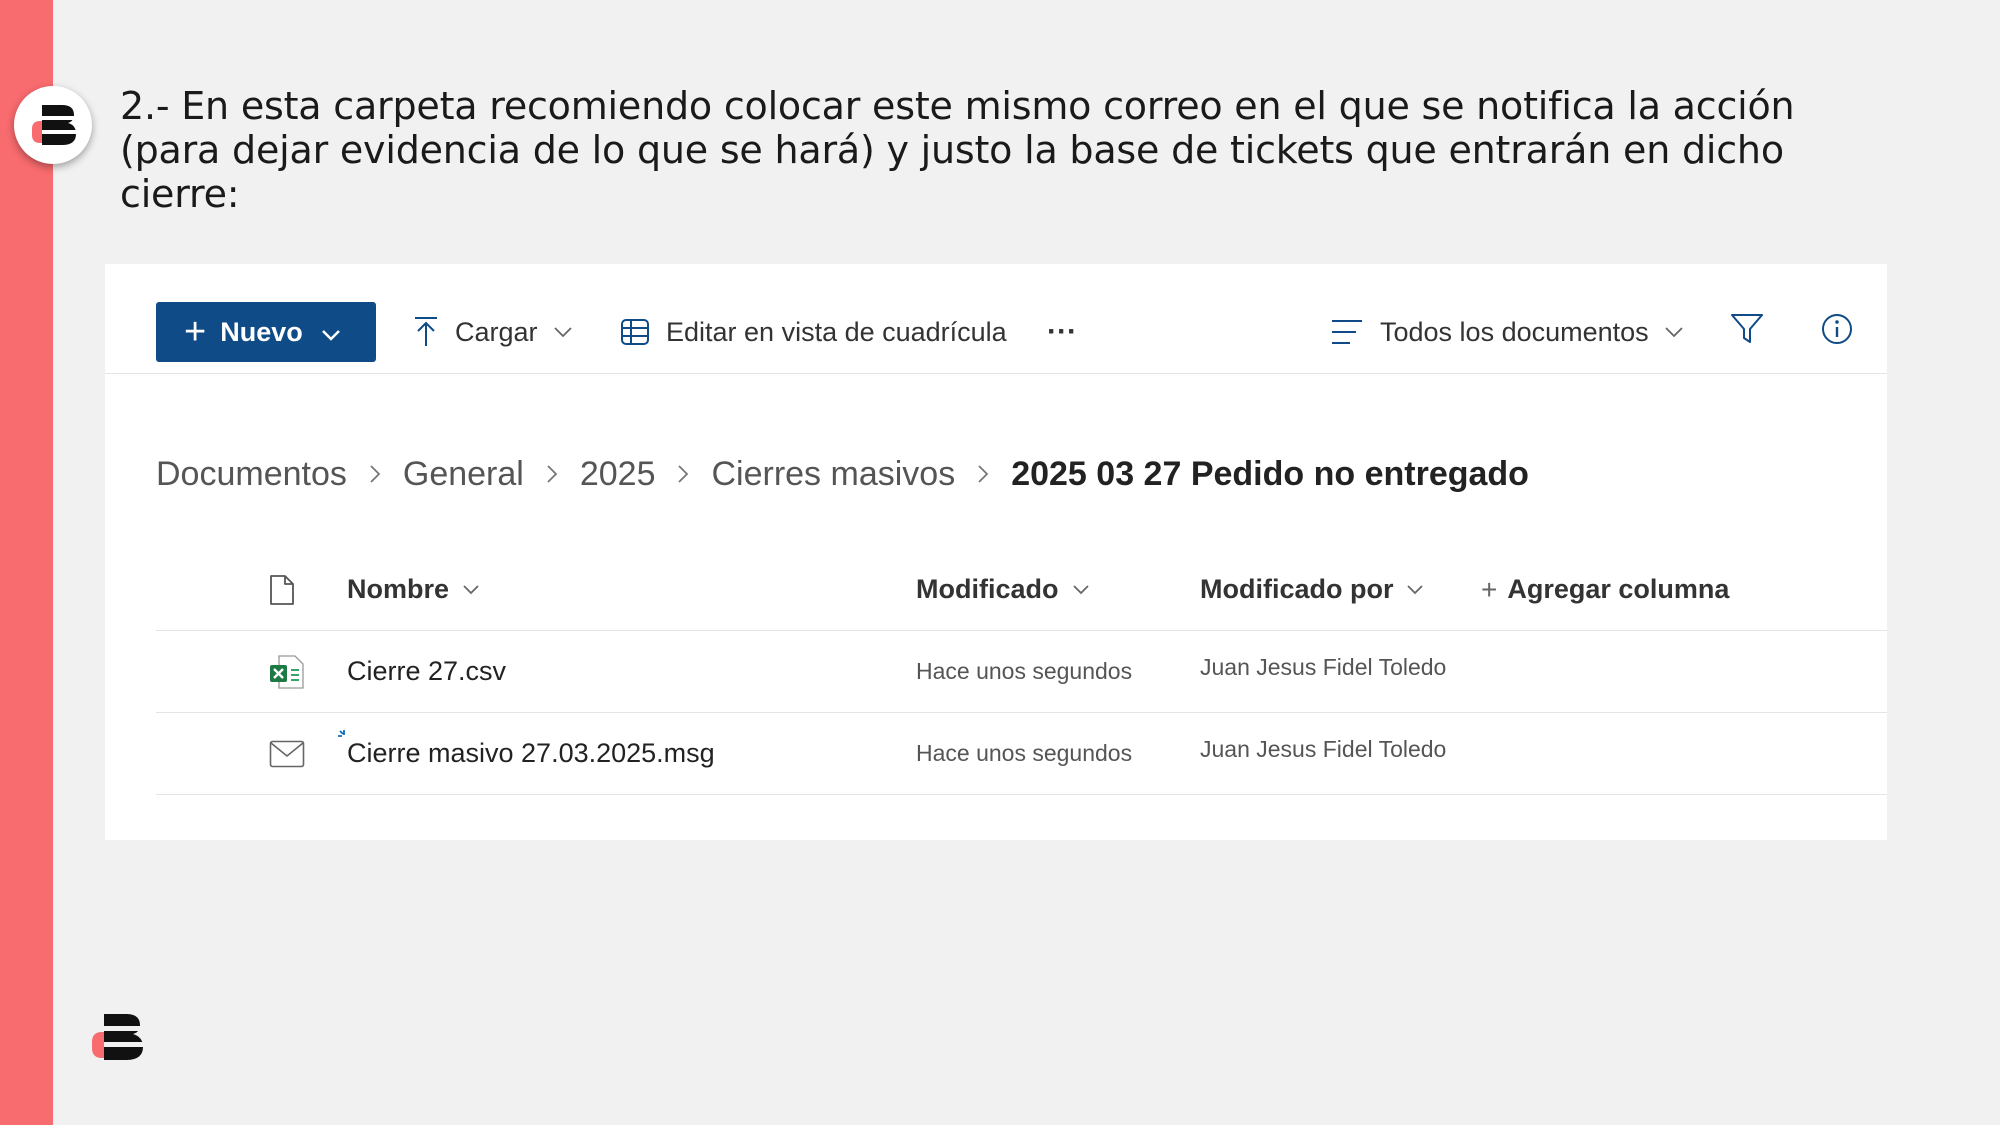 Image resolution: width=2000 pixels, height=1125 pixels. I want to click on view-selector-label: Todos los documentos, so click(1514, 331).